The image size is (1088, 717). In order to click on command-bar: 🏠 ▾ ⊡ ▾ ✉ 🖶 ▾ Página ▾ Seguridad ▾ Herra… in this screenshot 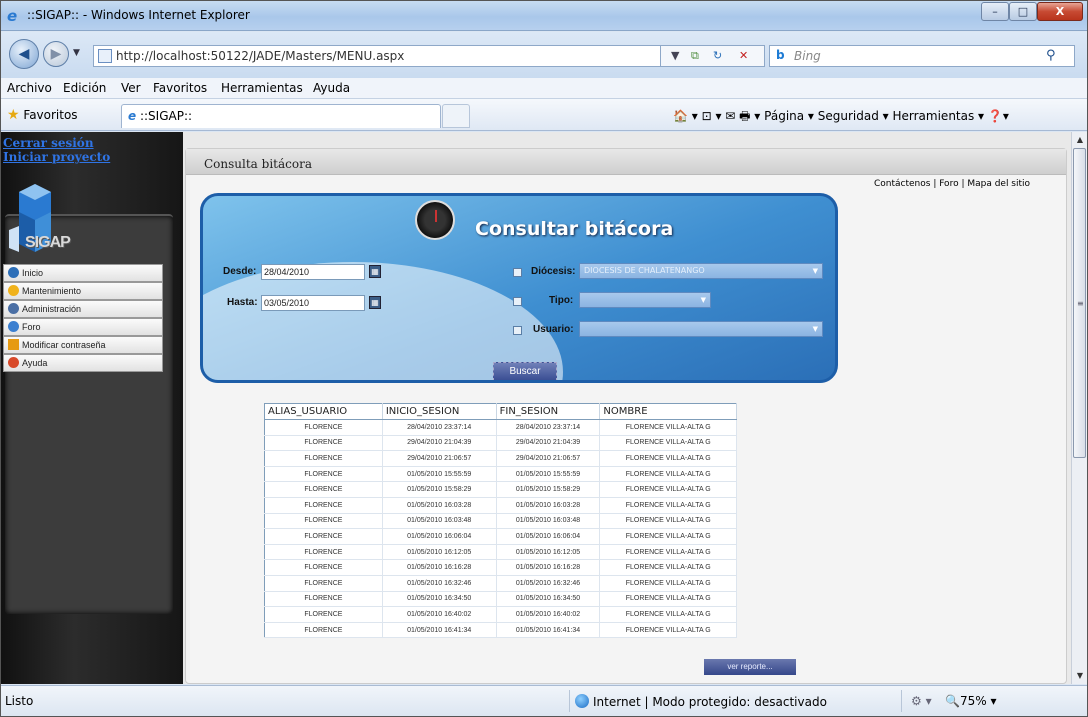, I will do `click(841, 117)`.